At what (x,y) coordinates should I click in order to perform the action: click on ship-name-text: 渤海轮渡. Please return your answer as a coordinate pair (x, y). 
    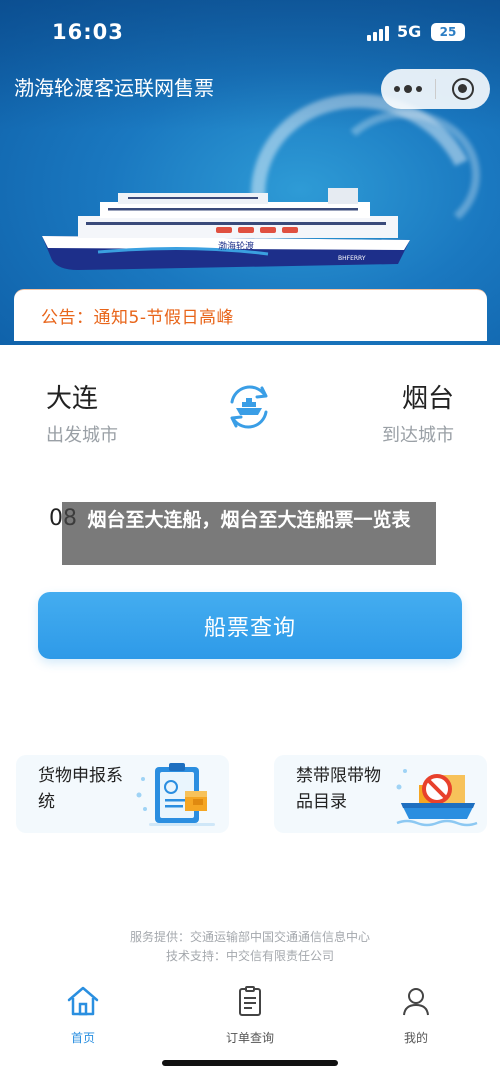
    Looking at the image, I should click on (236, 246).